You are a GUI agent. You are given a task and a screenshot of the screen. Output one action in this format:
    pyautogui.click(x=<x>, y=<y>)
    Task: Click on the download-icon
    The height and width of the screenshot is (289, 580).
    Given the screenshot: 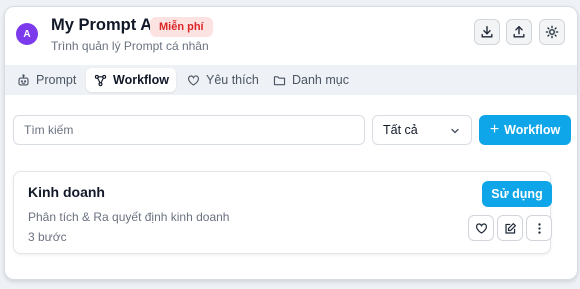 What is the action you would take?
    pyautogui.click(x=487, y=32)
    